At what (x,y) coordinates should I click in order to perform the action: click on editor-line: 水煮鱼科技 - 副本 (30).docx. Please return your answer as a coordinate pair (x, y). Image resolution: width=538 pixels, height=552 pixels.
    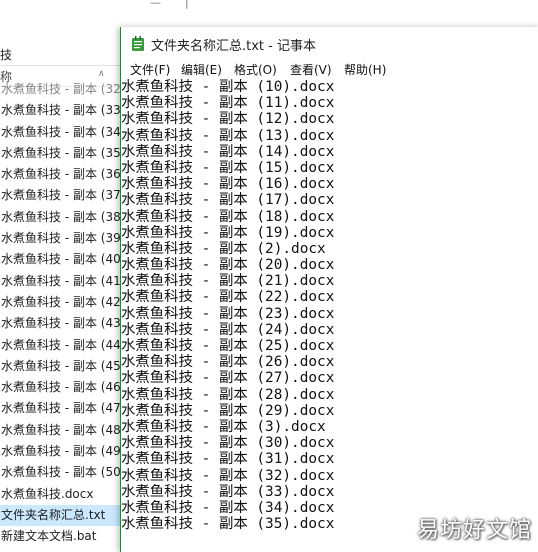
    Looking at the image, I should click on (228, 443).